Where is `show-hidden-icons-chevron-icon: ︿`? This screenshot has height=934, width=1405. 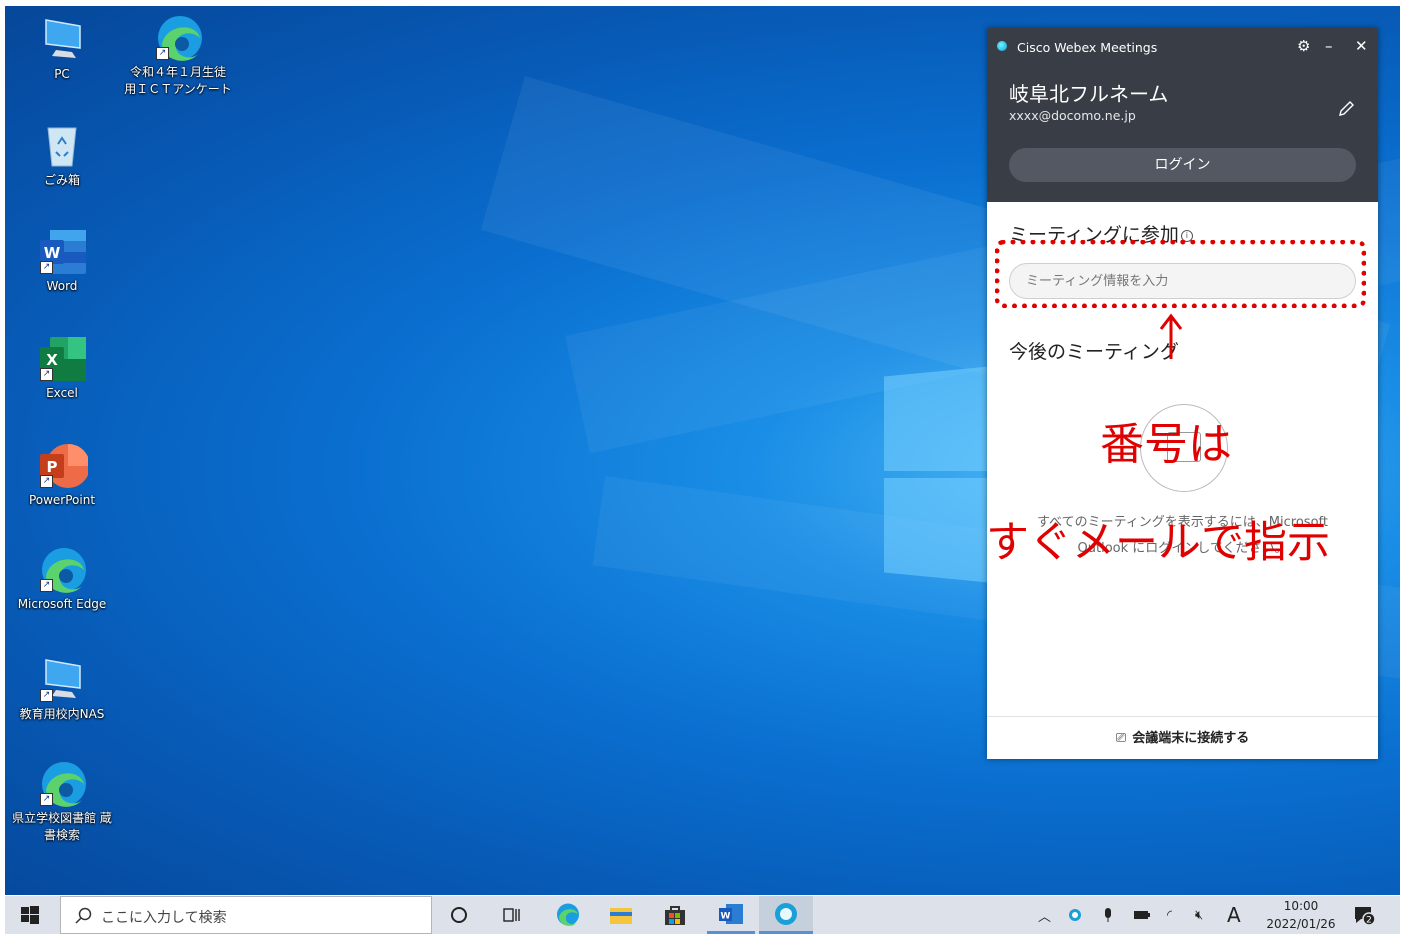 show-hidden-icons-chevron-icon: ︿ is located at coordinates (1048, 915).